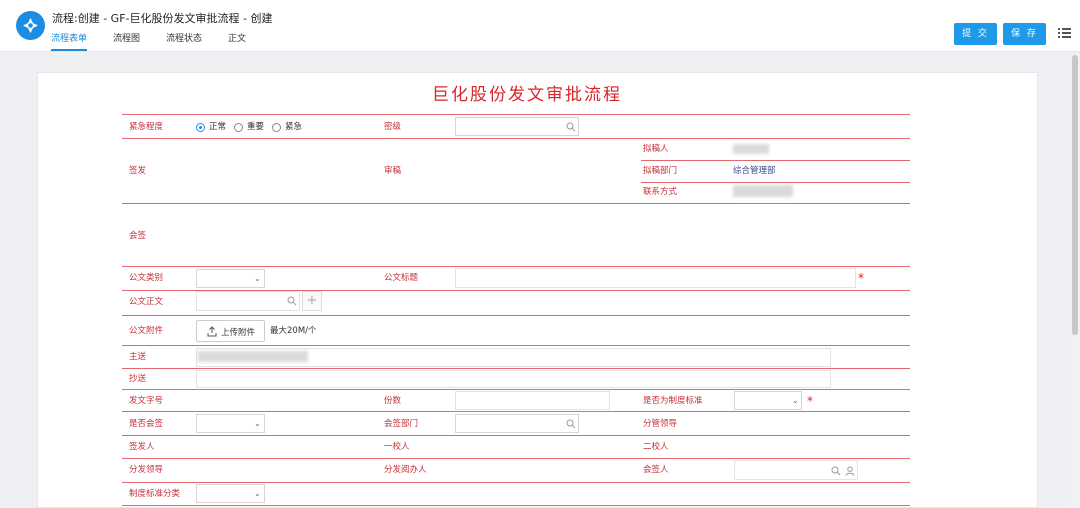 This screenshot has width=1080, height=508. Describe the element at coordinates (527, 95) in the screenshot. I see `form-title: 巨化股份发文审批流程` at that location.